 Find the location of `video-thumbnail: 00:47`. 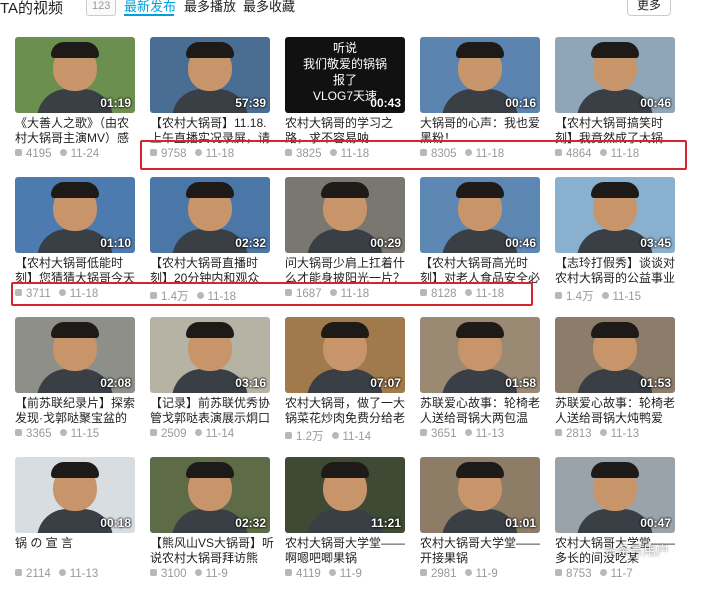

video-thumbnail: 00:47 is located at coordinates (615, 495).